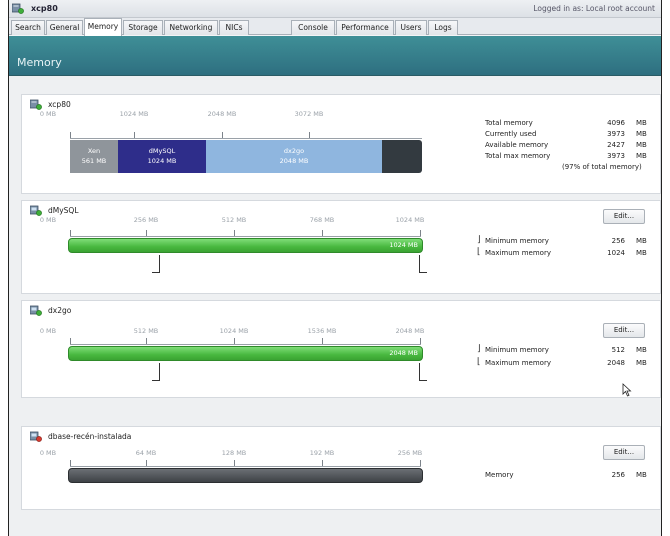  I want to click on stat-value: 512, so click(618, 350).